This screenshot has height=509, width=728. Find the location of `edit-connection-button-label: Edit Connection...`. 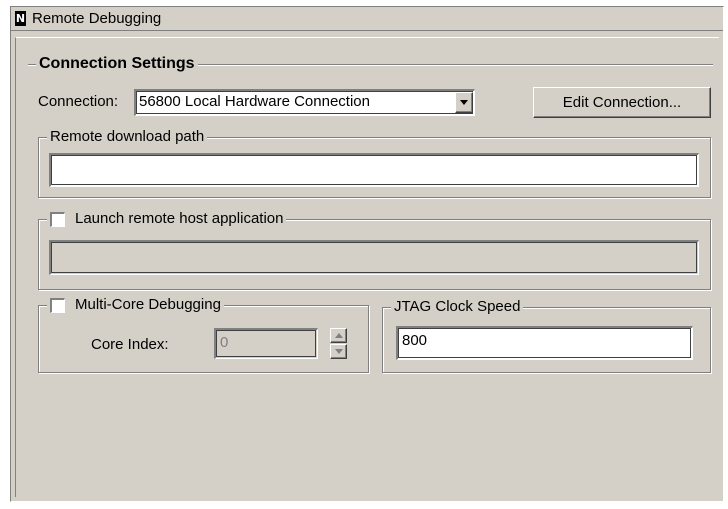

edit-connection-button-label: Edit Connection... is located at coordinates (622, 102).